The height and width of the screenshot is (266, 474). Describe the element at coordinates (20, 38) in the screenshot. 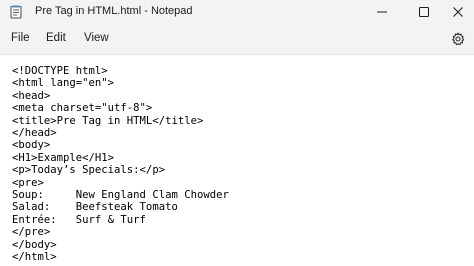

I see `menu-file: File` at that location.